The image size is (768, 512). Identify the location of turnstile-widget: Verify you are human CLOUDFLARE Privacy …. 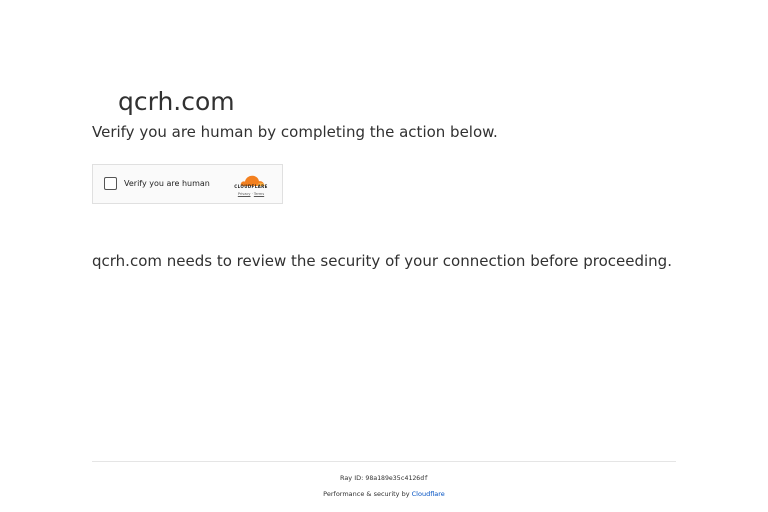
(187, 184).